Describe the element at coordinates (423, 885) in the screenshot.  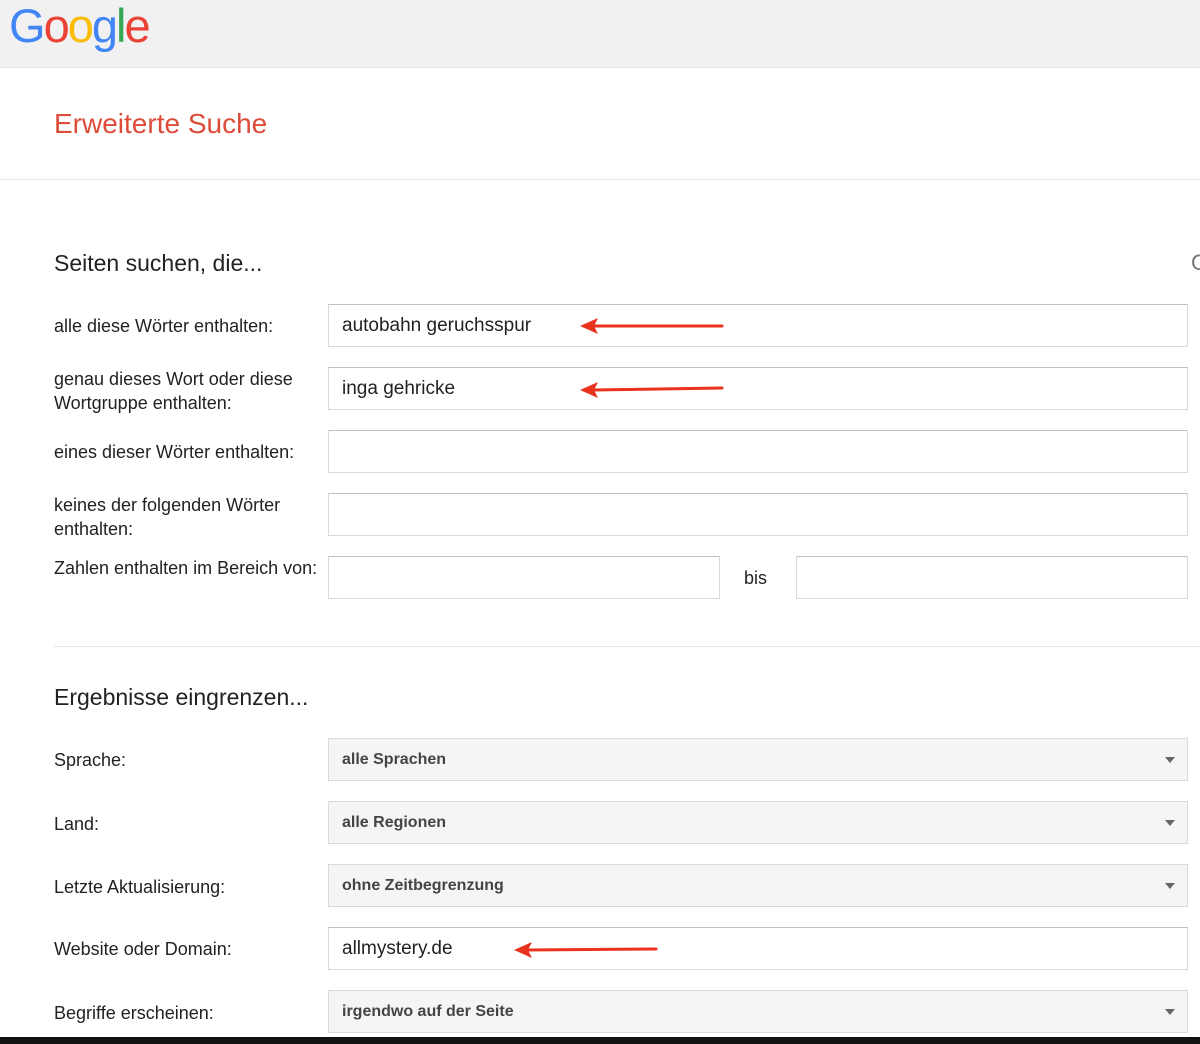
I see `last-update-select-value: ohne Zeitbegrenzung` at that location.